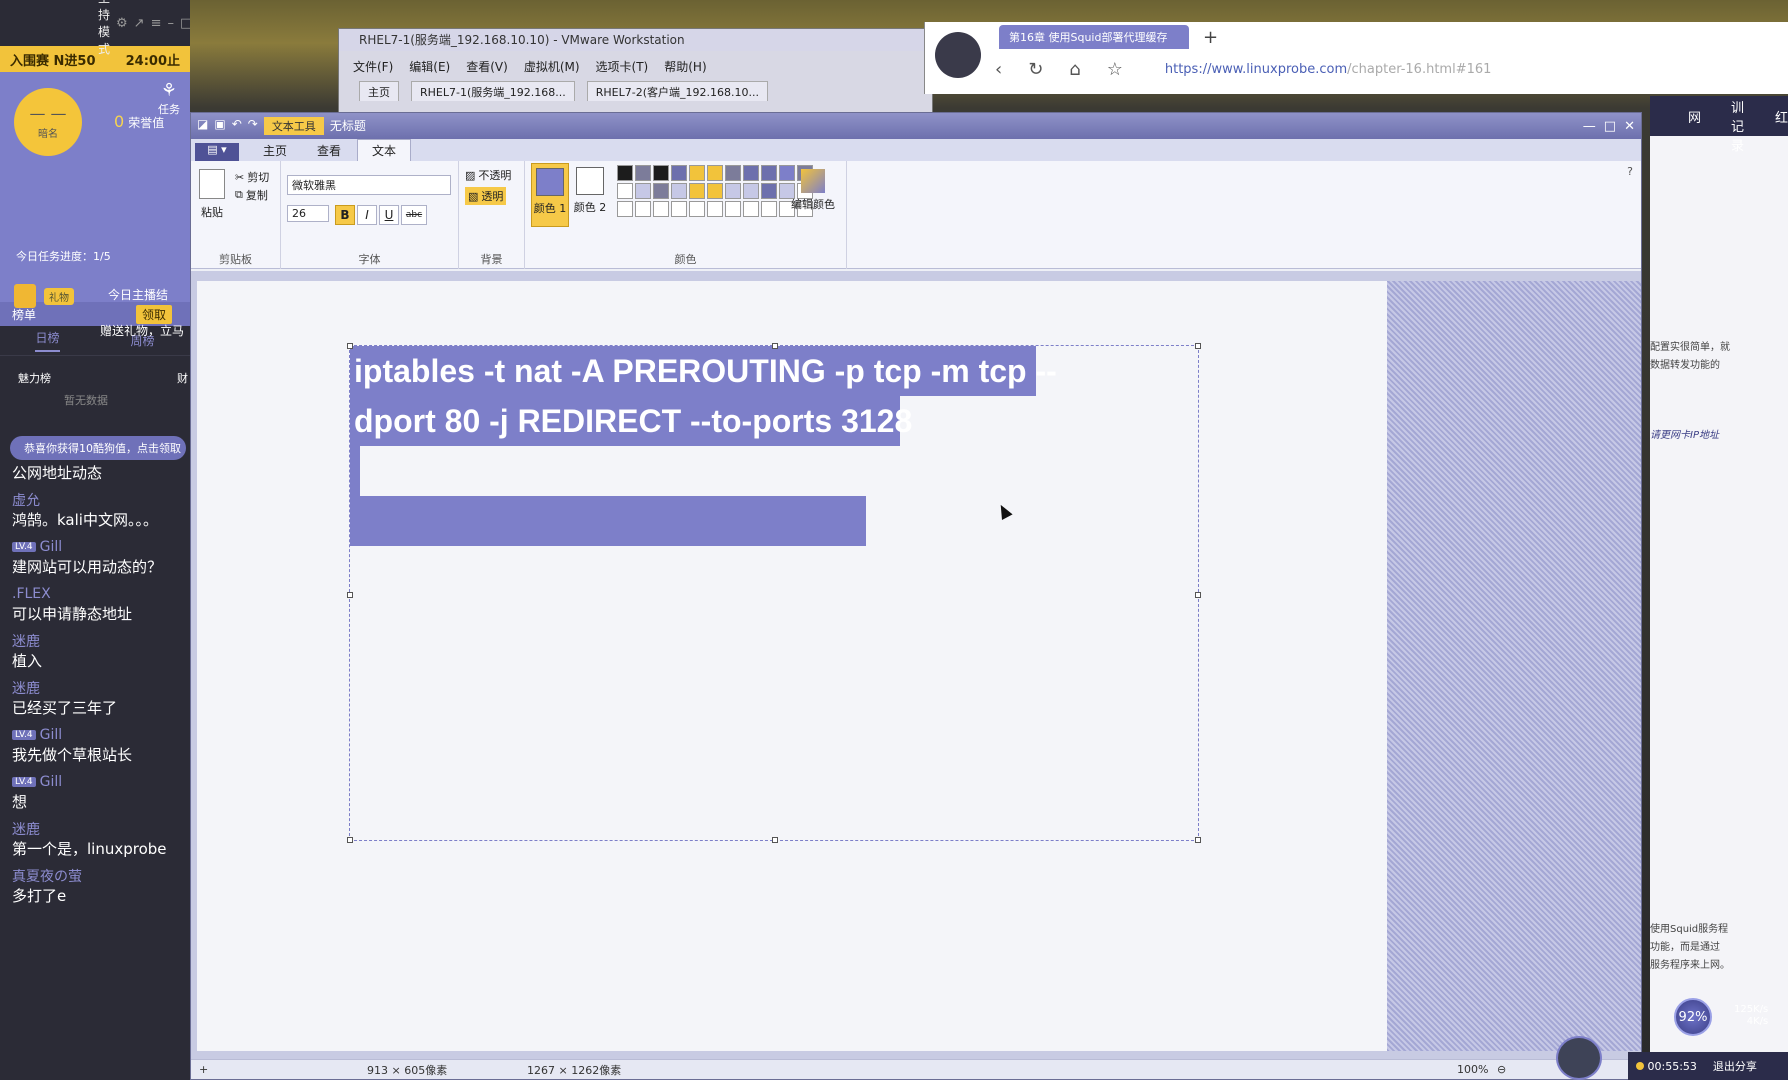  Describe the element at coordinates (219, 126) in the screenshot. I see `save-icon: ▣` at that location.